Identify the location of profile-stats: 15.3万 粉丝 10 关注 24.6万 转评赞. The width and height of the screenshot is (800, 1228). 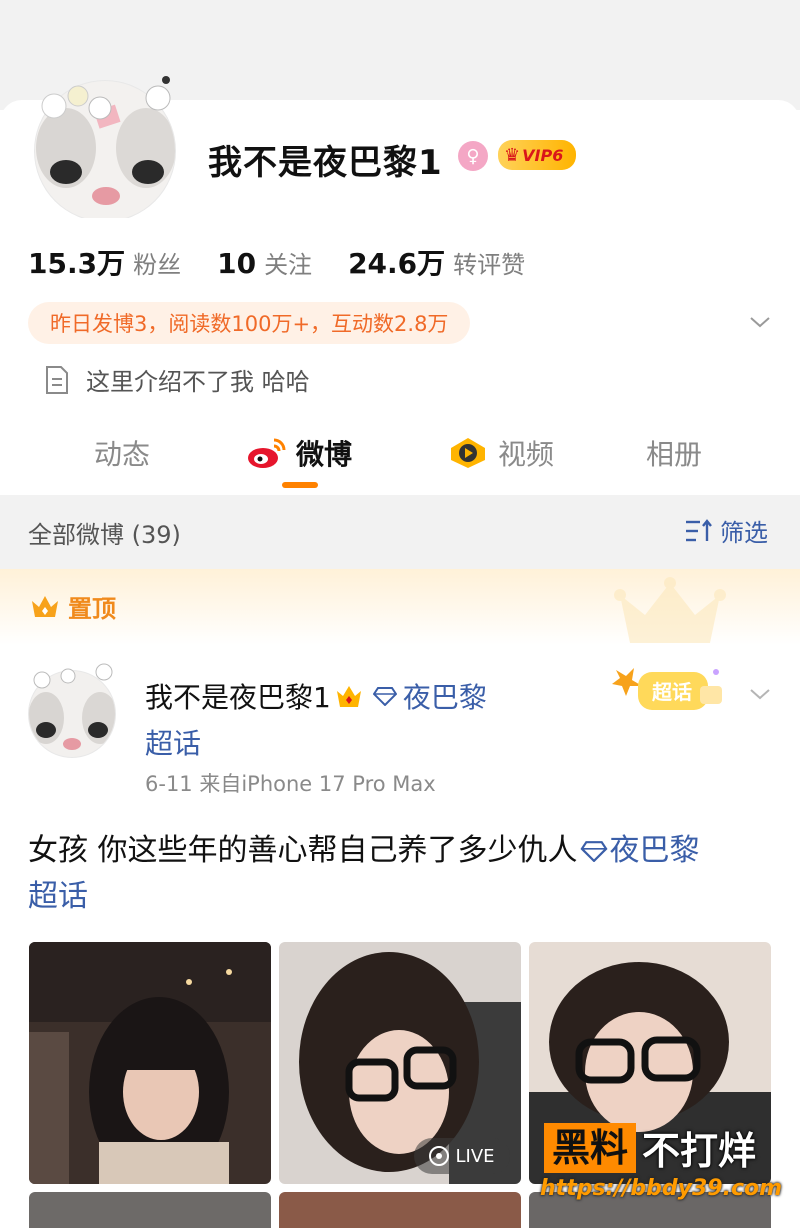
(294, 262).